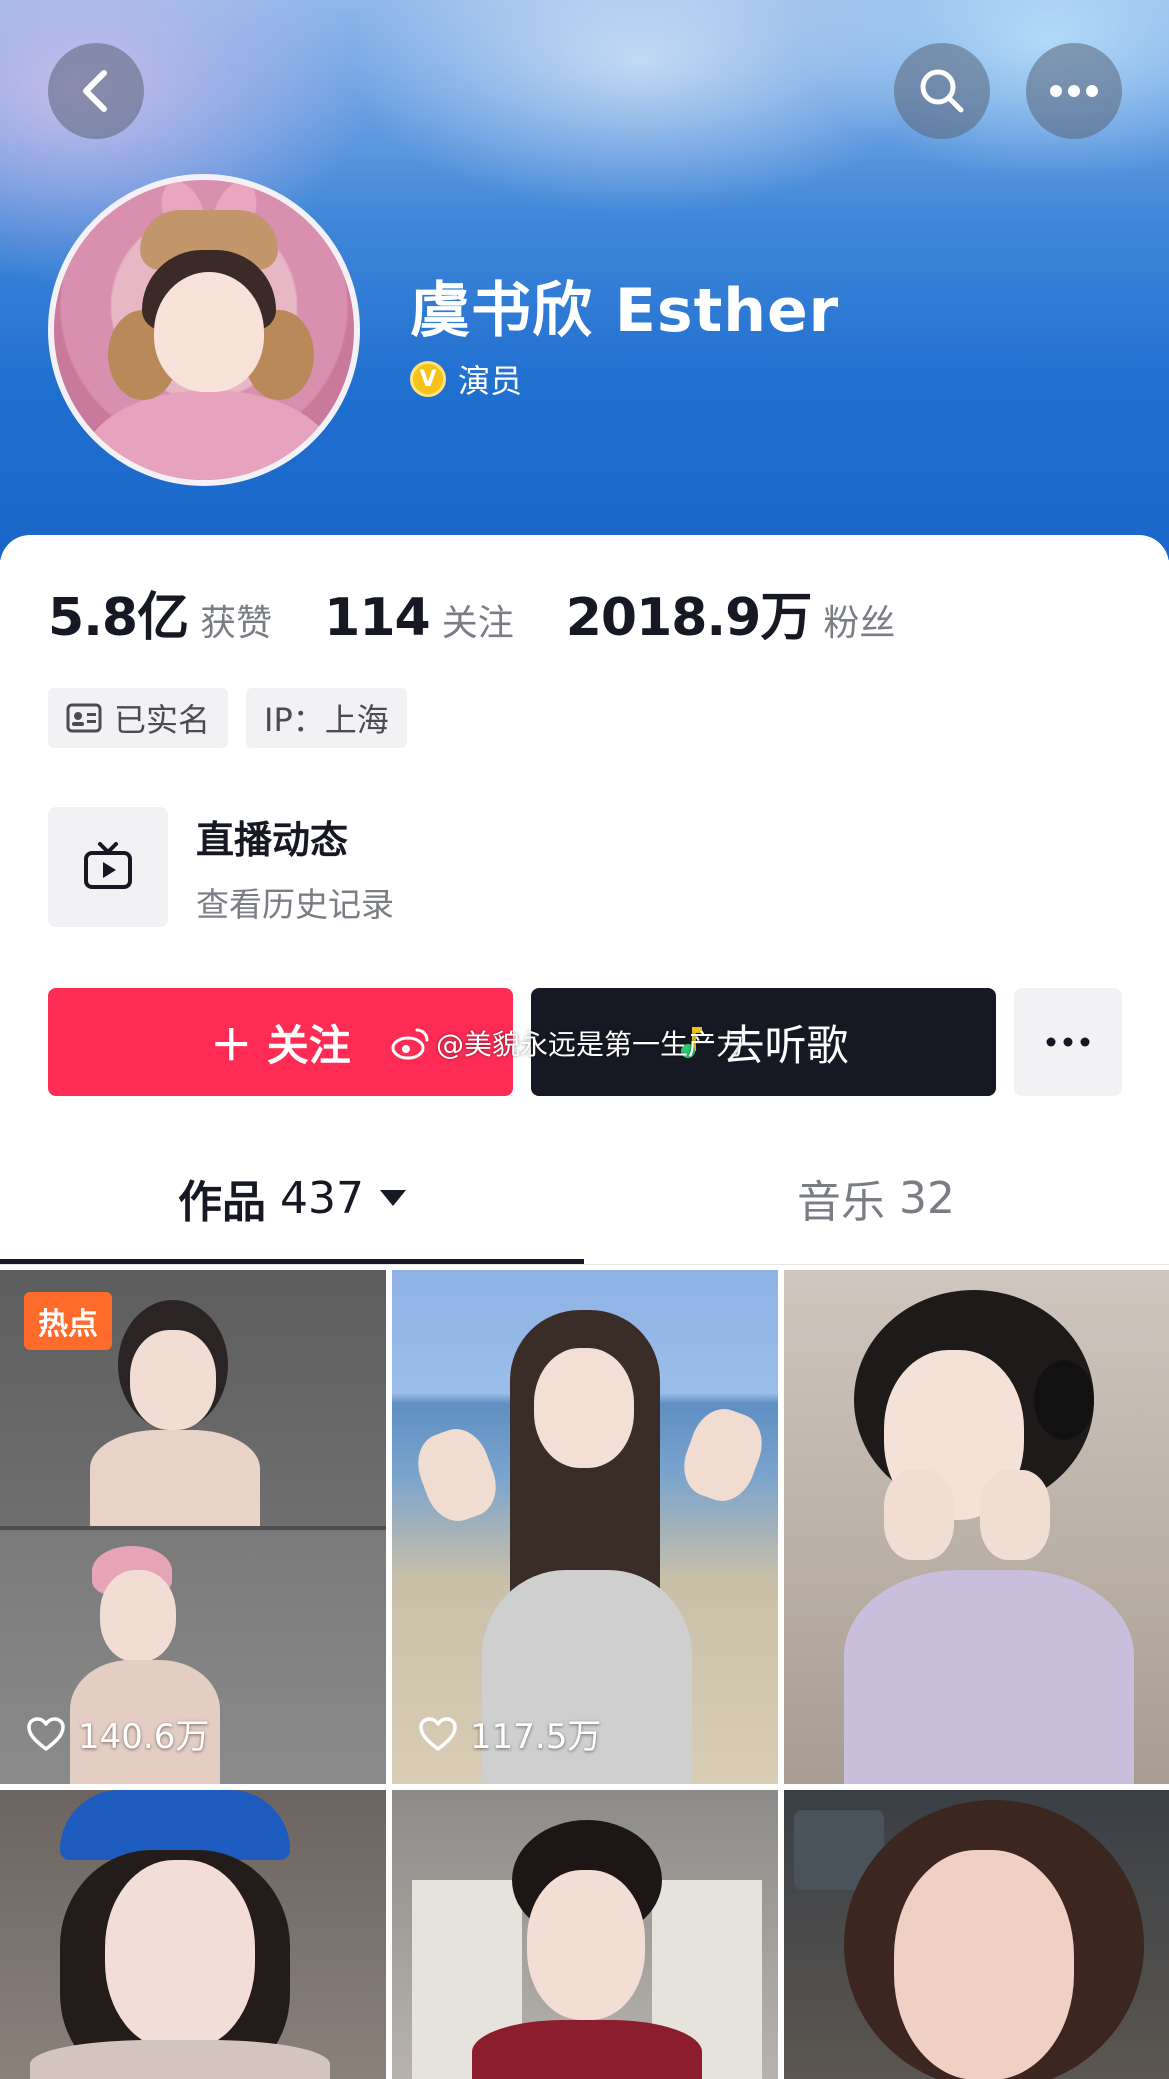 The image size is (1169, 2079). What do you see at coordinates (392, 1198) in the screenshot?
I see `caret-down-icon` at bounding box center [392, 1198].